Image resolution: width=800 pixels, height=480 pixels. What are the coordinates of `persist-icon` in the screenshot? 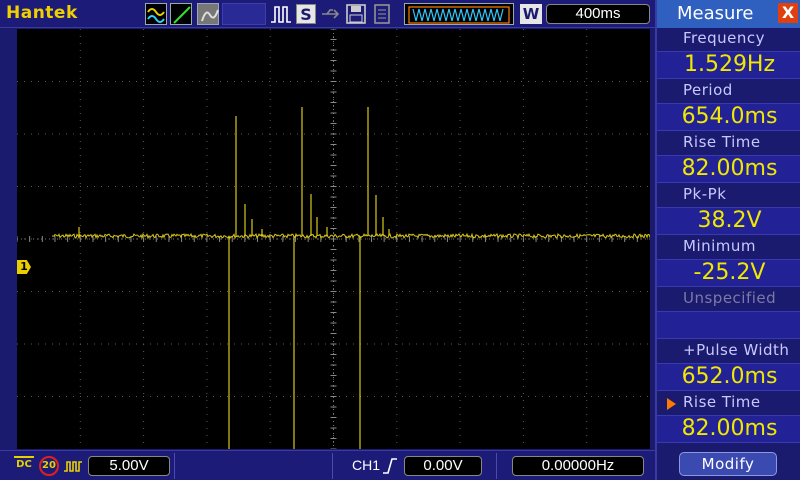 It's located at (208, 14).